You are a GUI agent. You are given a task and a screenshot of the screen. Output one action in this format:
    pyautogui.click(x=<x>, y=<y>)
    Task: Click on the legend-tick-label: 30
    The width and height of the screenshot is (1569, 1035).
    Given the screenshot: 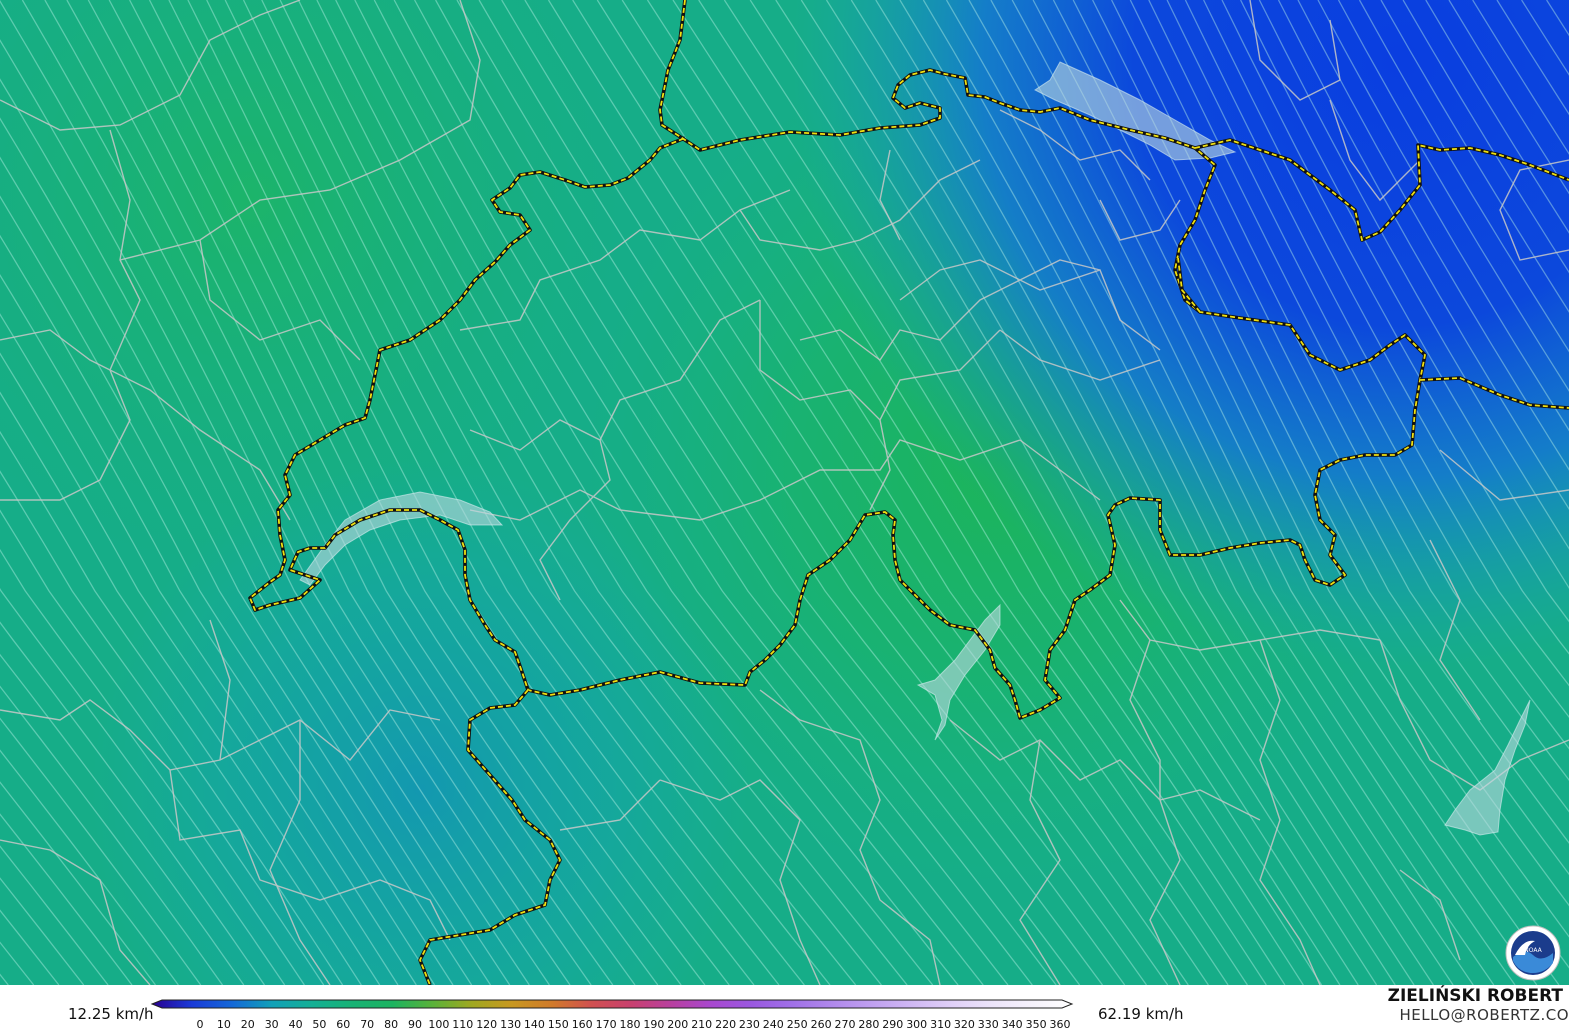 What is the action you would take?
    pyautogui.click(x=272, y=1024)
    